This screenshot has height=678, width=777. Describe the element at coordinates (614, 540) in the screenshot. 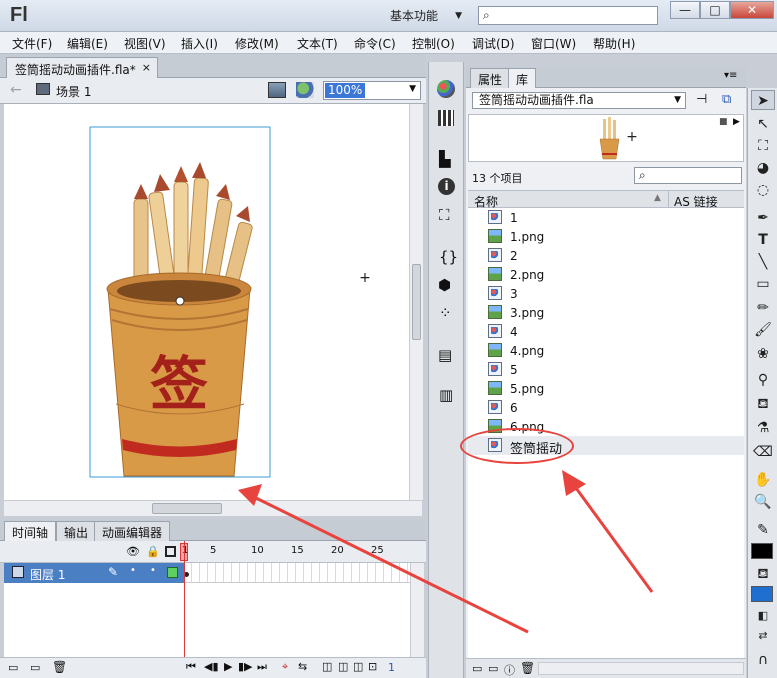

I see `annotation-arrow-library` at that location.